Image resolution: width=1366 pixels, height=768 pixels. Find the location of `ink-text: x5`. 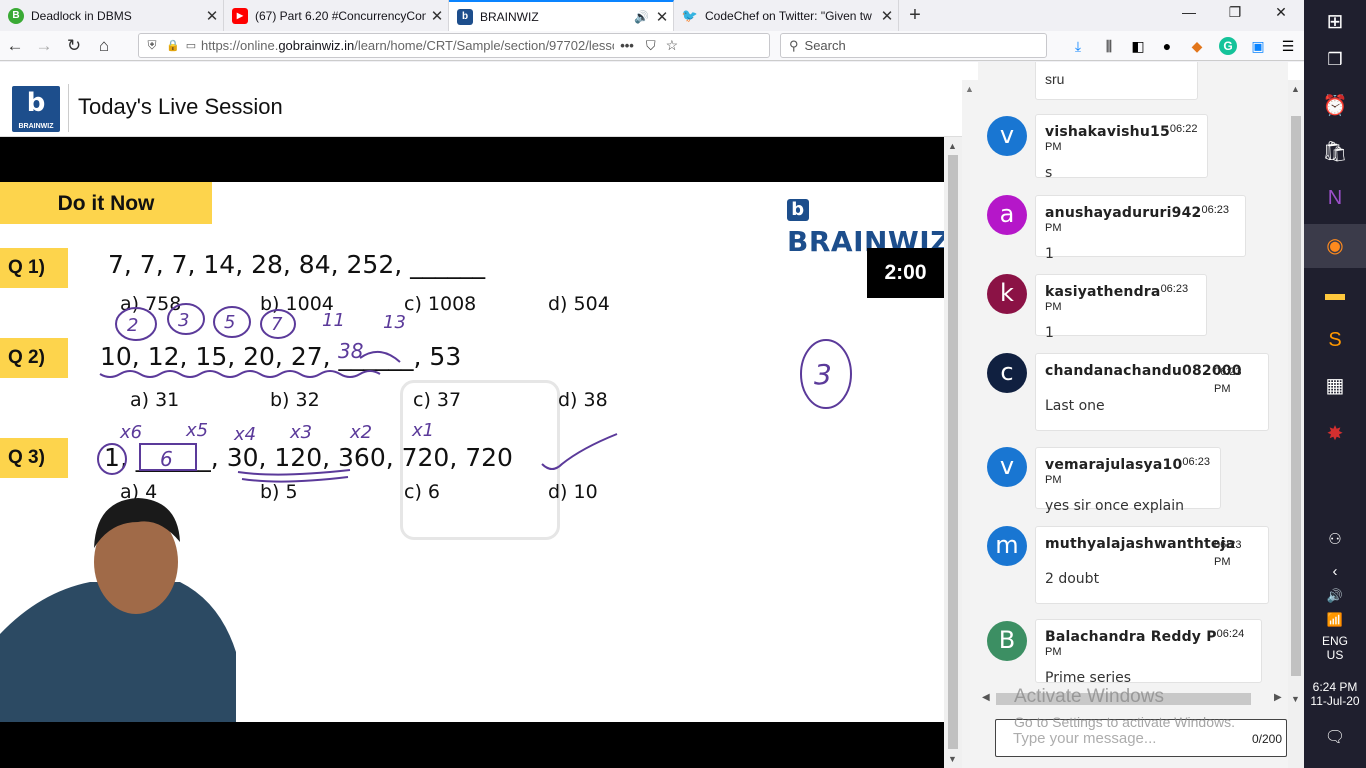

ink-text: x5 is located at coordinates (196, 430).